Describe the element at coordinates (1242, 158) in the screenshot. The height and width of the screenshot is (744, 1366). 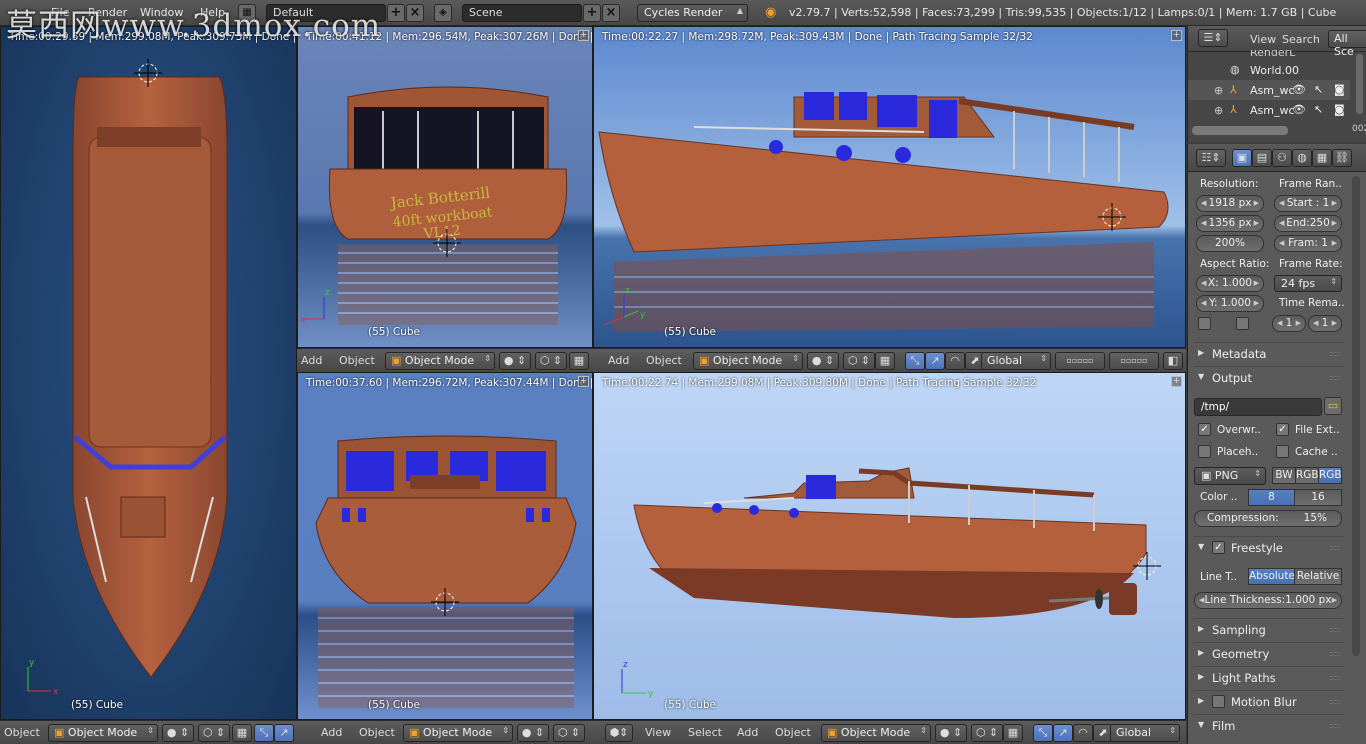
I see `render-tab-icon: ▣` at that location.